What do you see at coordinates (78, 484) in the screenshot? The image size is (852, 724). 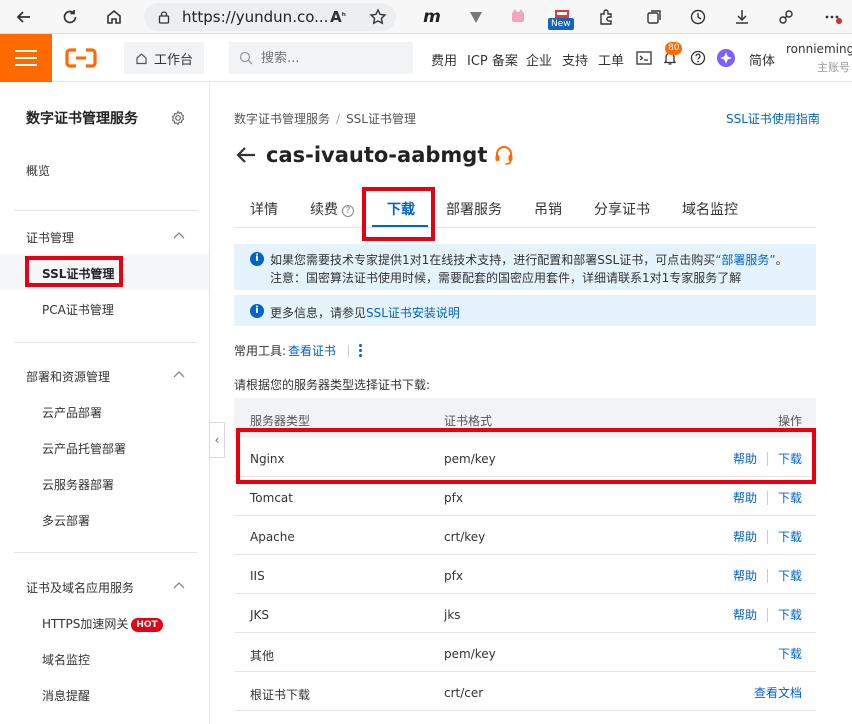 I see `sidebar-item-server-deploy: 云服务器部署` at bounding box center [78, 484].